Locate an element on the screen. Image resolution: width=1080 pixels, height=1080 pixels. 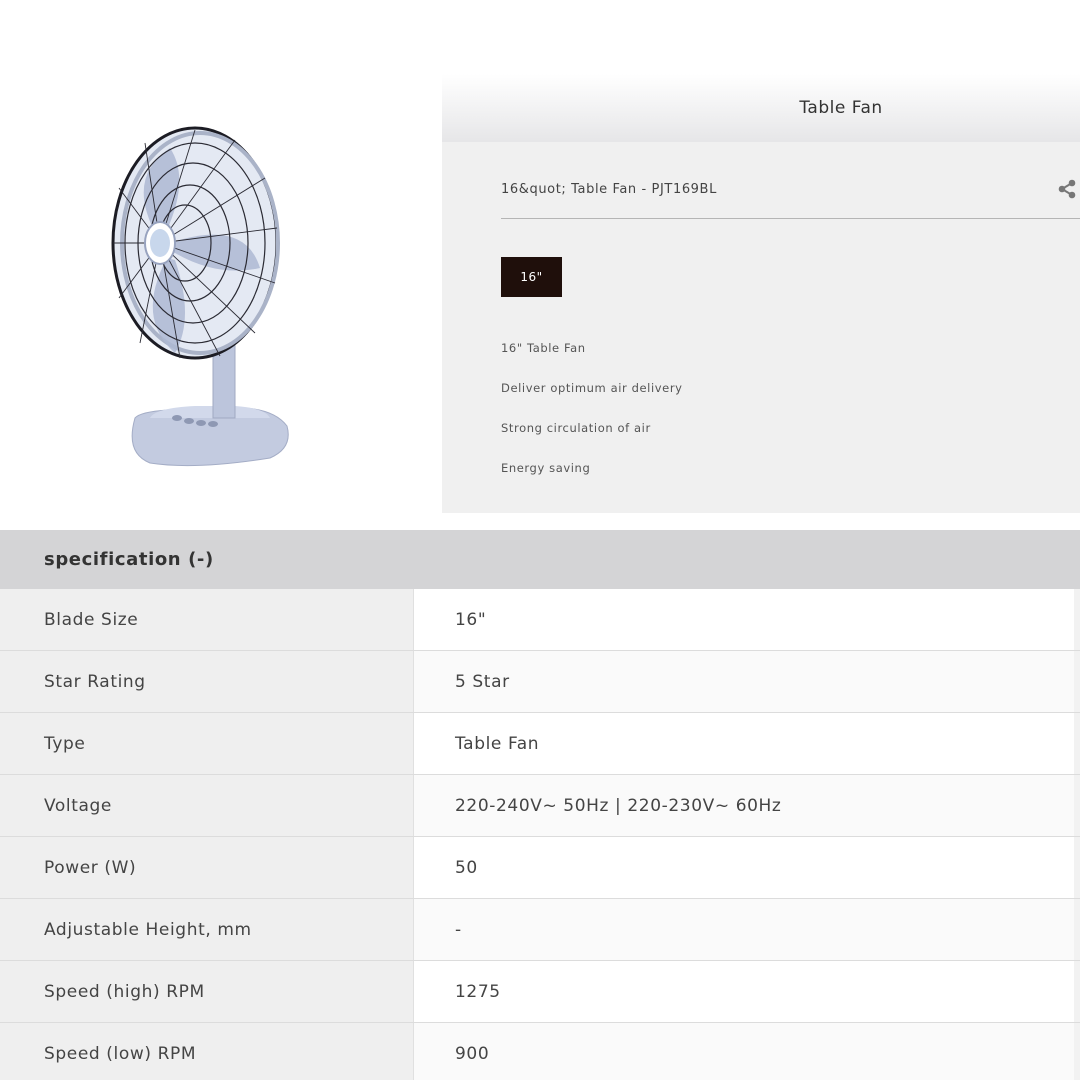
category-title: Table Fan is located at coordinates (841, 108).